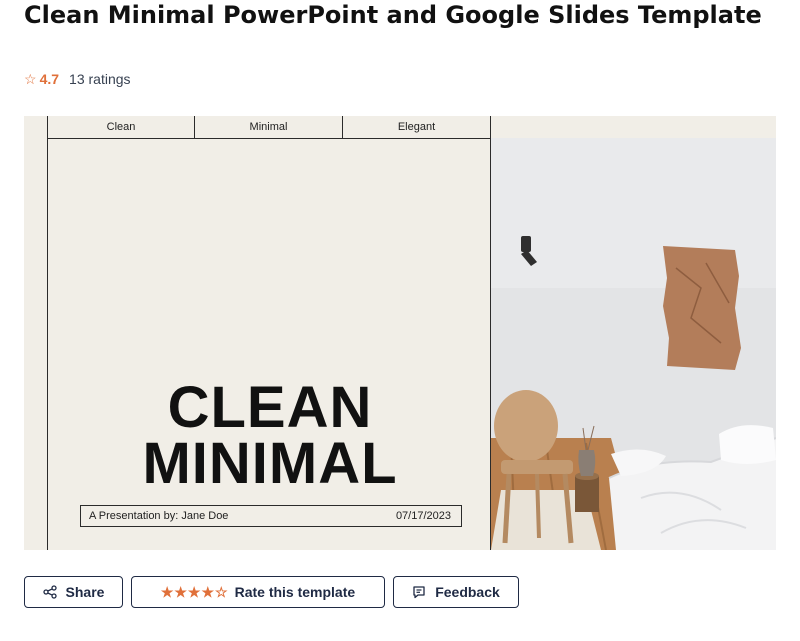  I want to click on share-icon, so click(49, 592).